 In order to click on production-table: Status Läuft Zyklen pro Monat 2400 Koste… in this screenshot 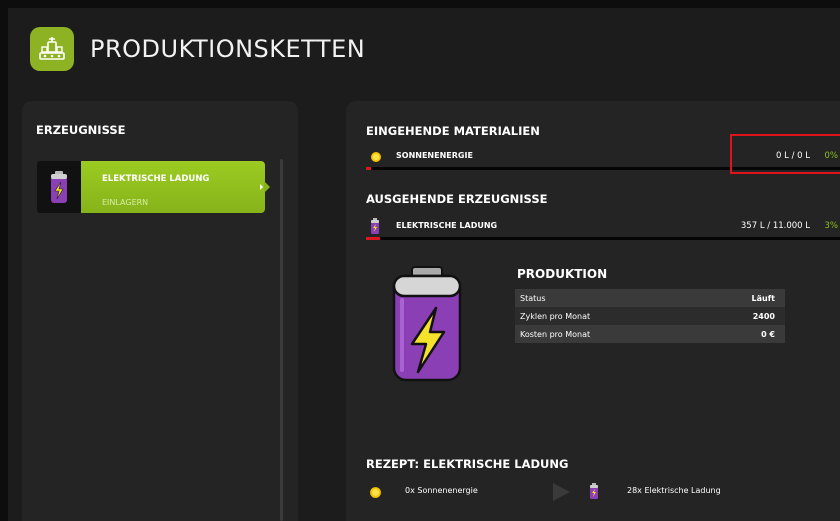, I will do `click(650, 316)`.